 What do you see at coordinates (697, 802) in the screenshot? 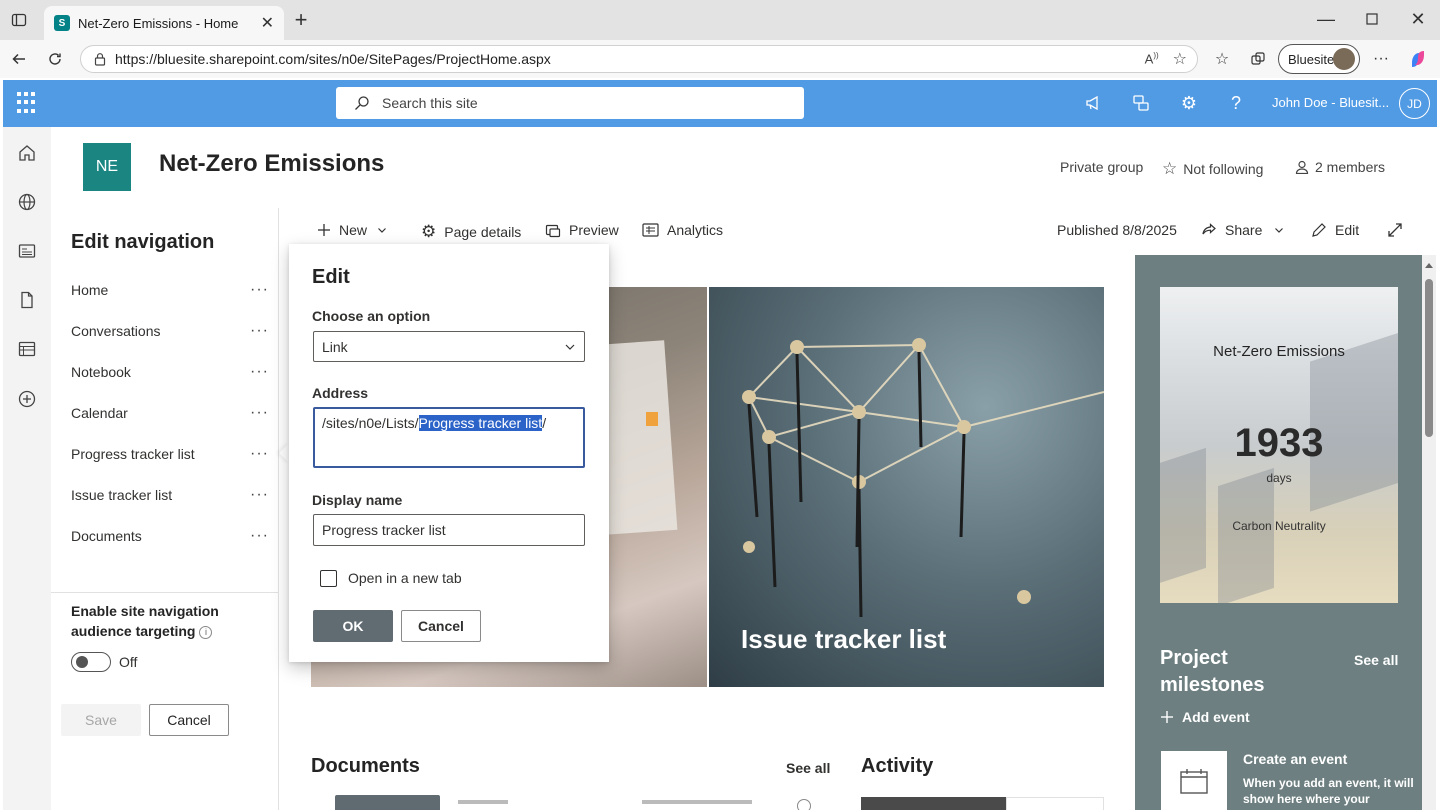
I see `documents-view-selector` at bounding box center [697, 802].